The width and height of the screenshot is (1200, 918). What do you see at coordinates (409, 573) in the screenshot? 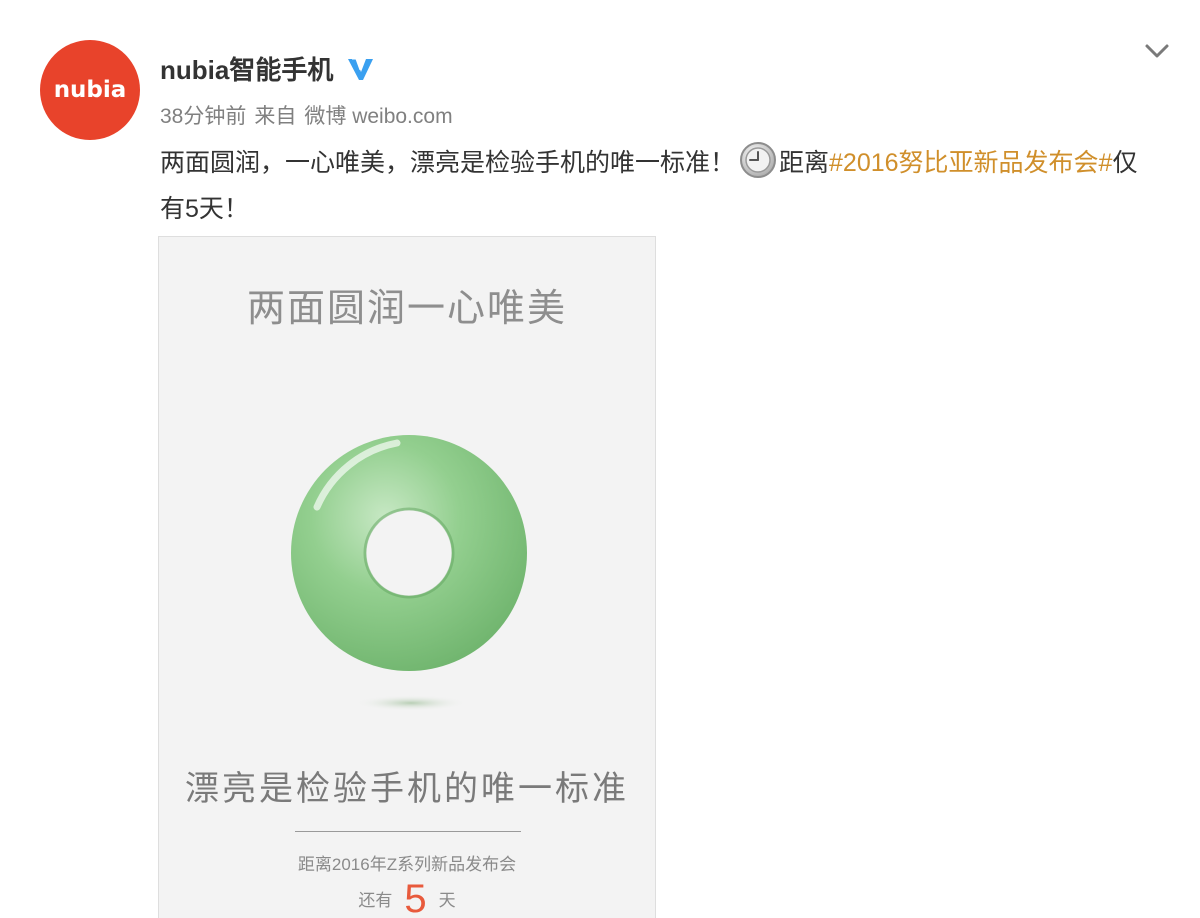
I see `jade-donut-image` at bounding box center [409, 573].